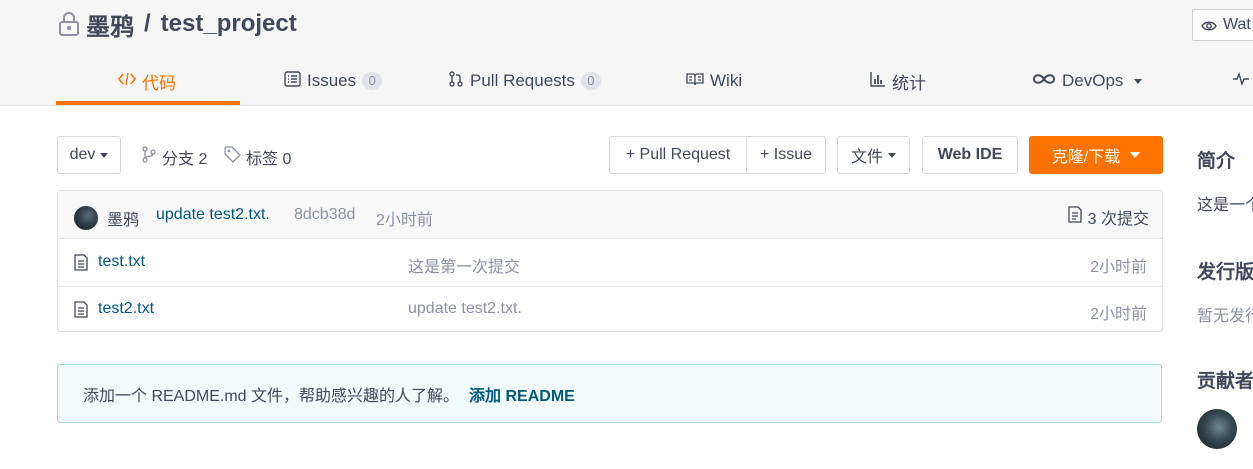  I want to click on contributors-heading: 贡献者, so click(1225, 381).